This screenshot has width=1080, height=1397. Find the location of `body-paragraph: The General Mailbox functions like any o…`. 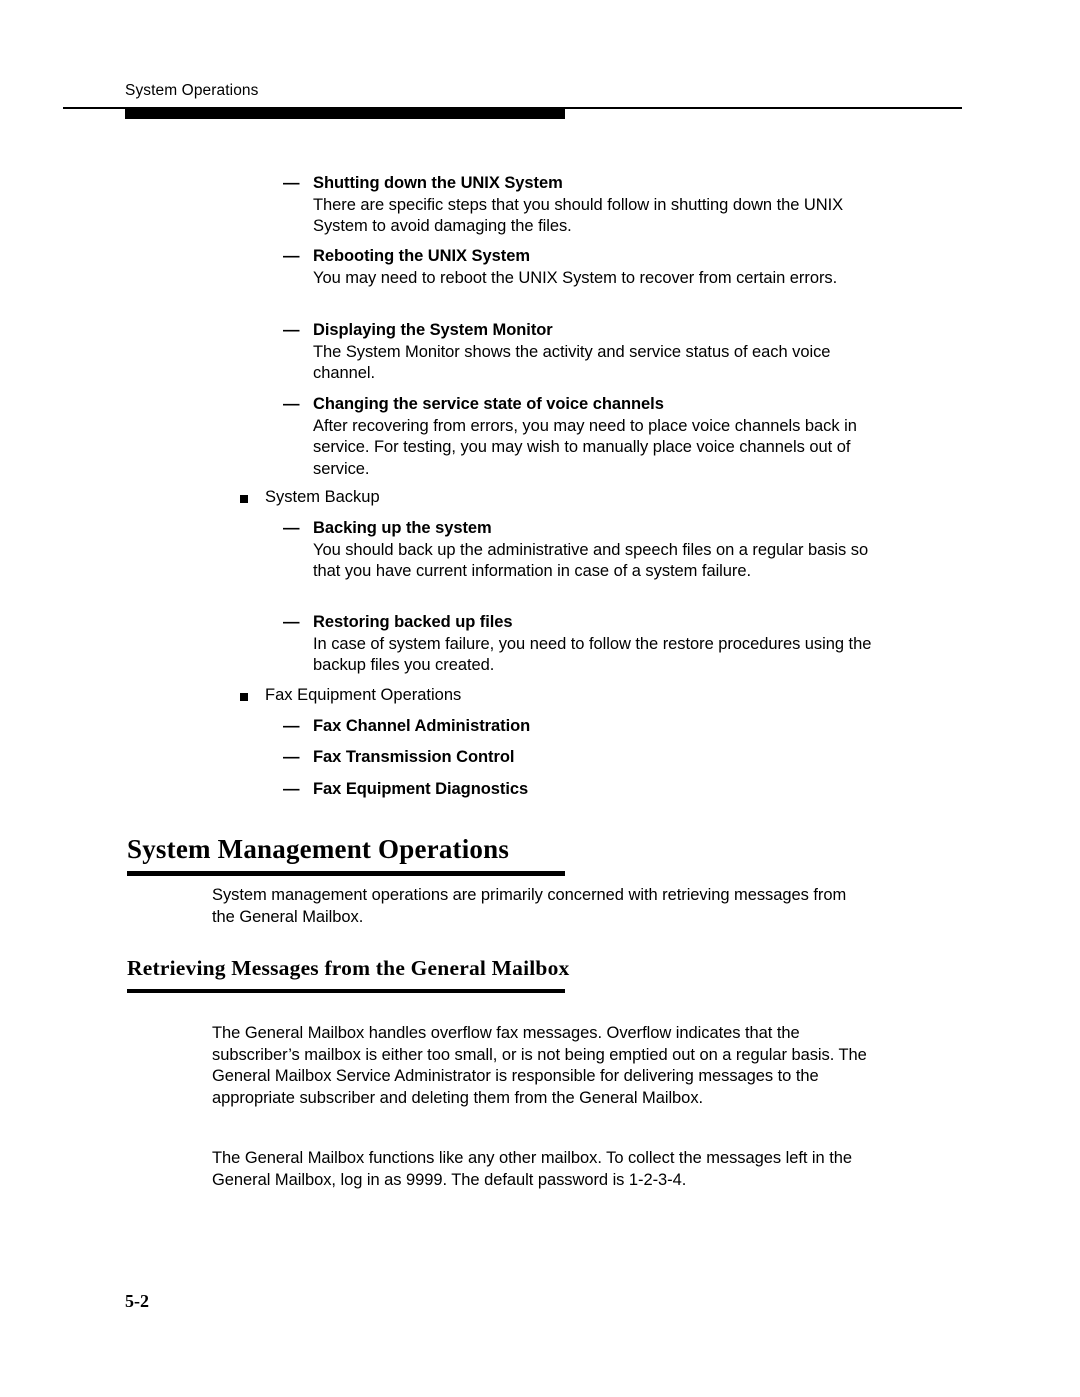

body-paragraph: The General Mailbox functions like any o… is located at coordinates (532, 1169).